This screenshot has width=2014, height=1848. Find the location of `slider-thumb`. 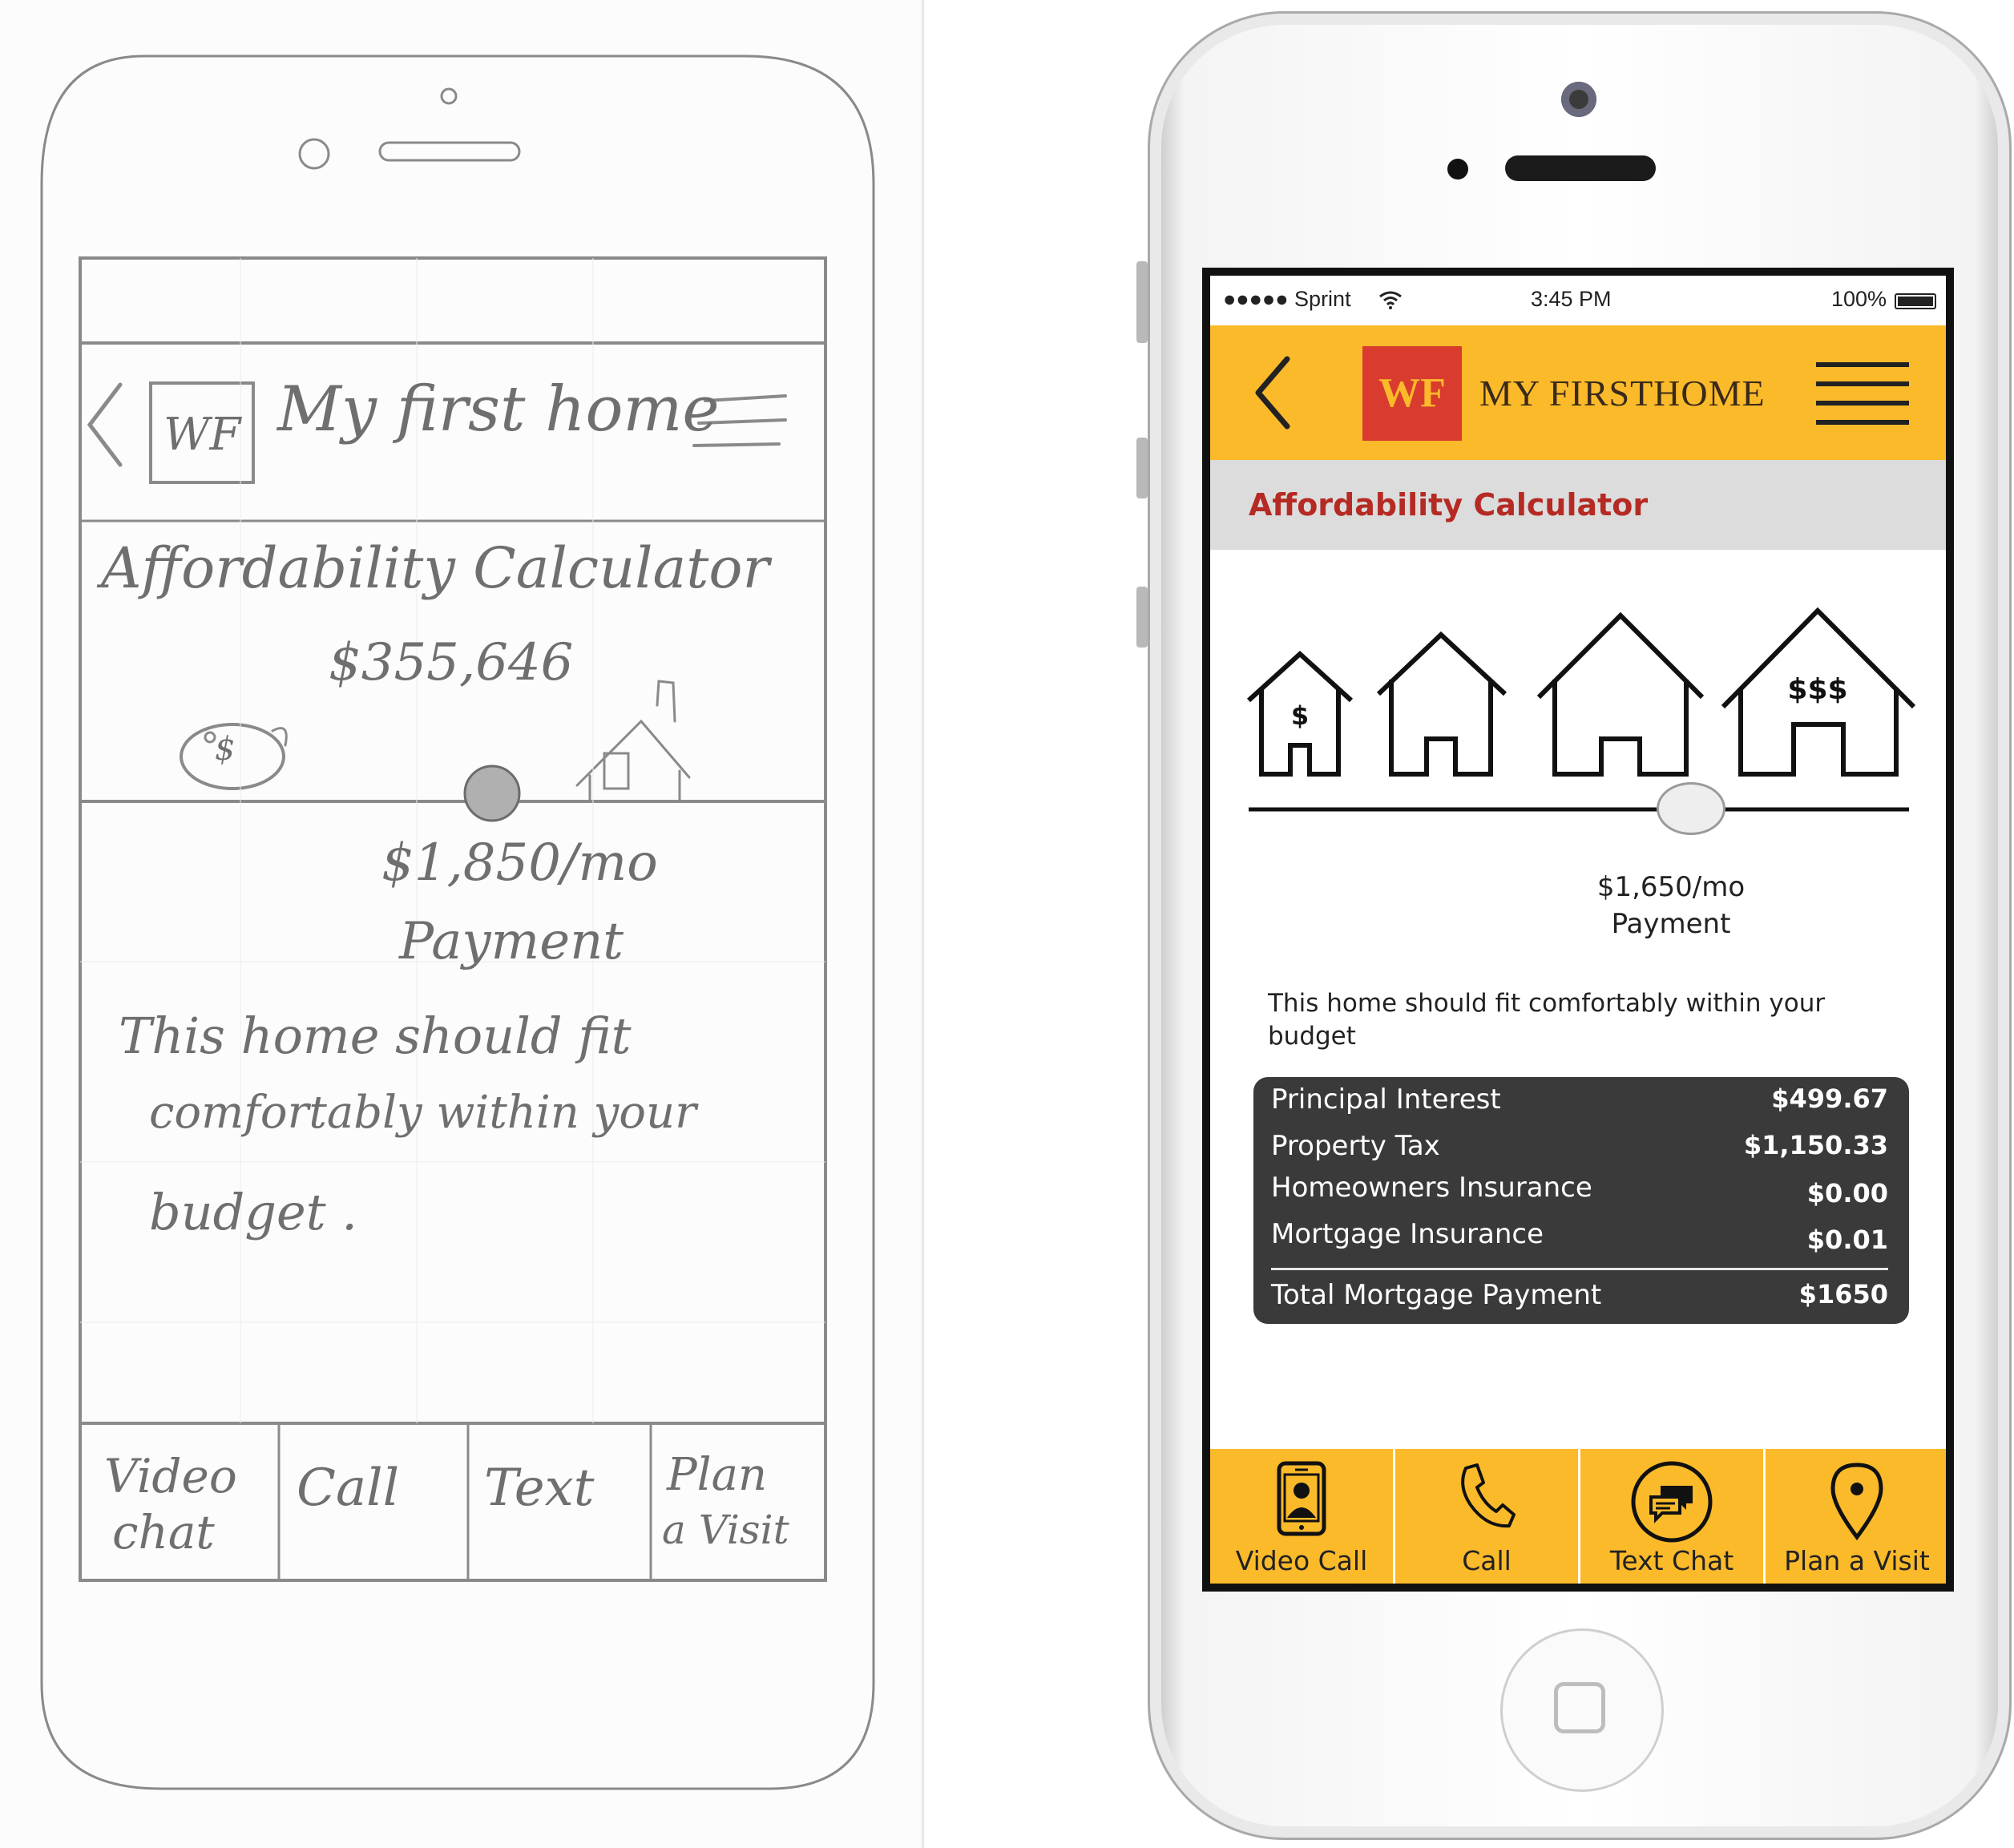

slider-thumb is located at coordinates (1691, 808).